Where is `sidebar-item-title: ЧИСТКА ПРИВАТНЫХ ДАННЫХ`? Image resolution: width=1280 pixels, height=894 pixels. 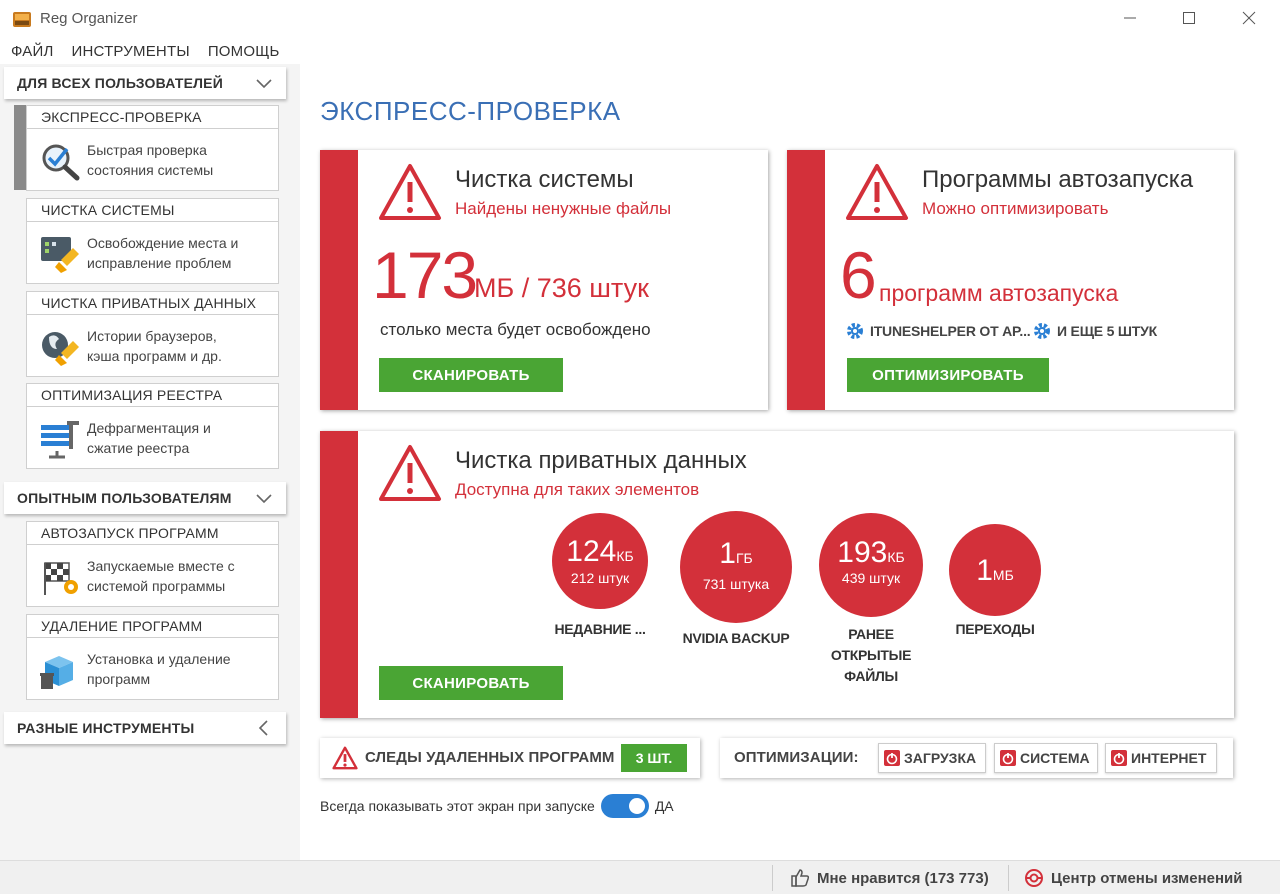 sidebar-item-title: ЧИСТКА ПРИВАТНЫХ ДАННЫХ is located at coordinates (152, 303).